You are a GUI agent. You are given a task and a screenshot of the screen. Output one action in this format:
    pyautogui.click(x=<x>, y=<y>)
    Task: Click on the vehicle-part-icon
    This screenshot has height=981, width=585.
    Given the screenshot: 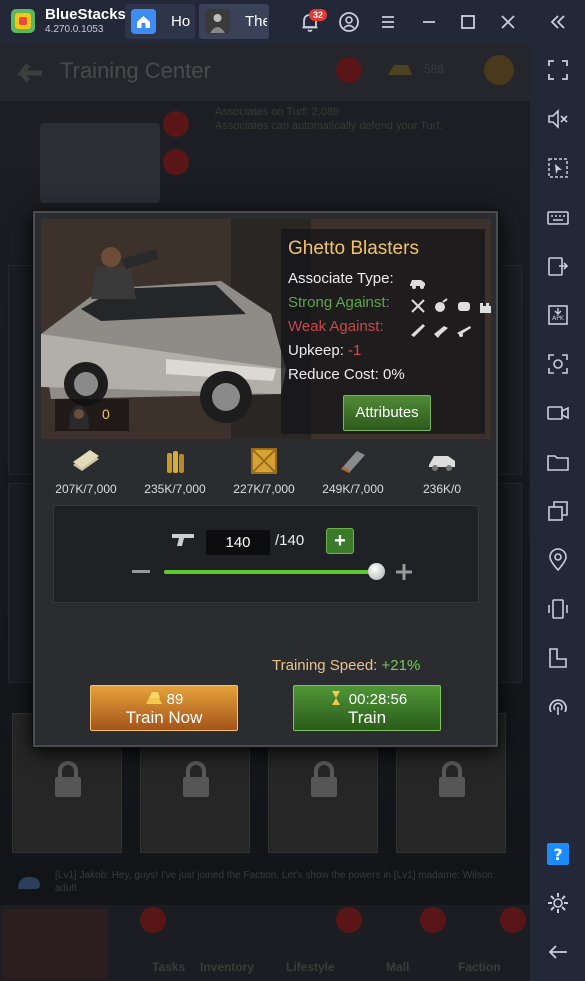 What is the action you would take?
    pyautogui.click(x=442, y=463)
    